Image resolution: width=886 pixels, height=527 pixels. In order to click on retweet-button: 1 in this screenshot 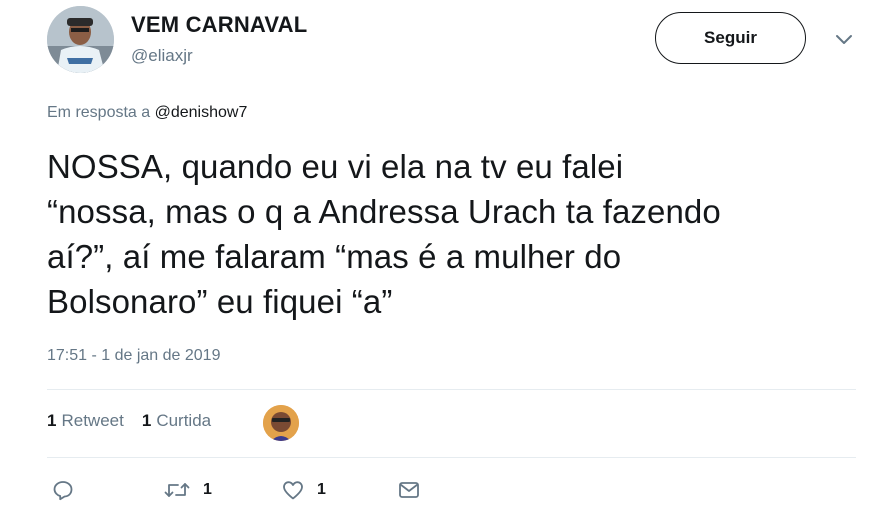, I will do `click(187, 490)`.